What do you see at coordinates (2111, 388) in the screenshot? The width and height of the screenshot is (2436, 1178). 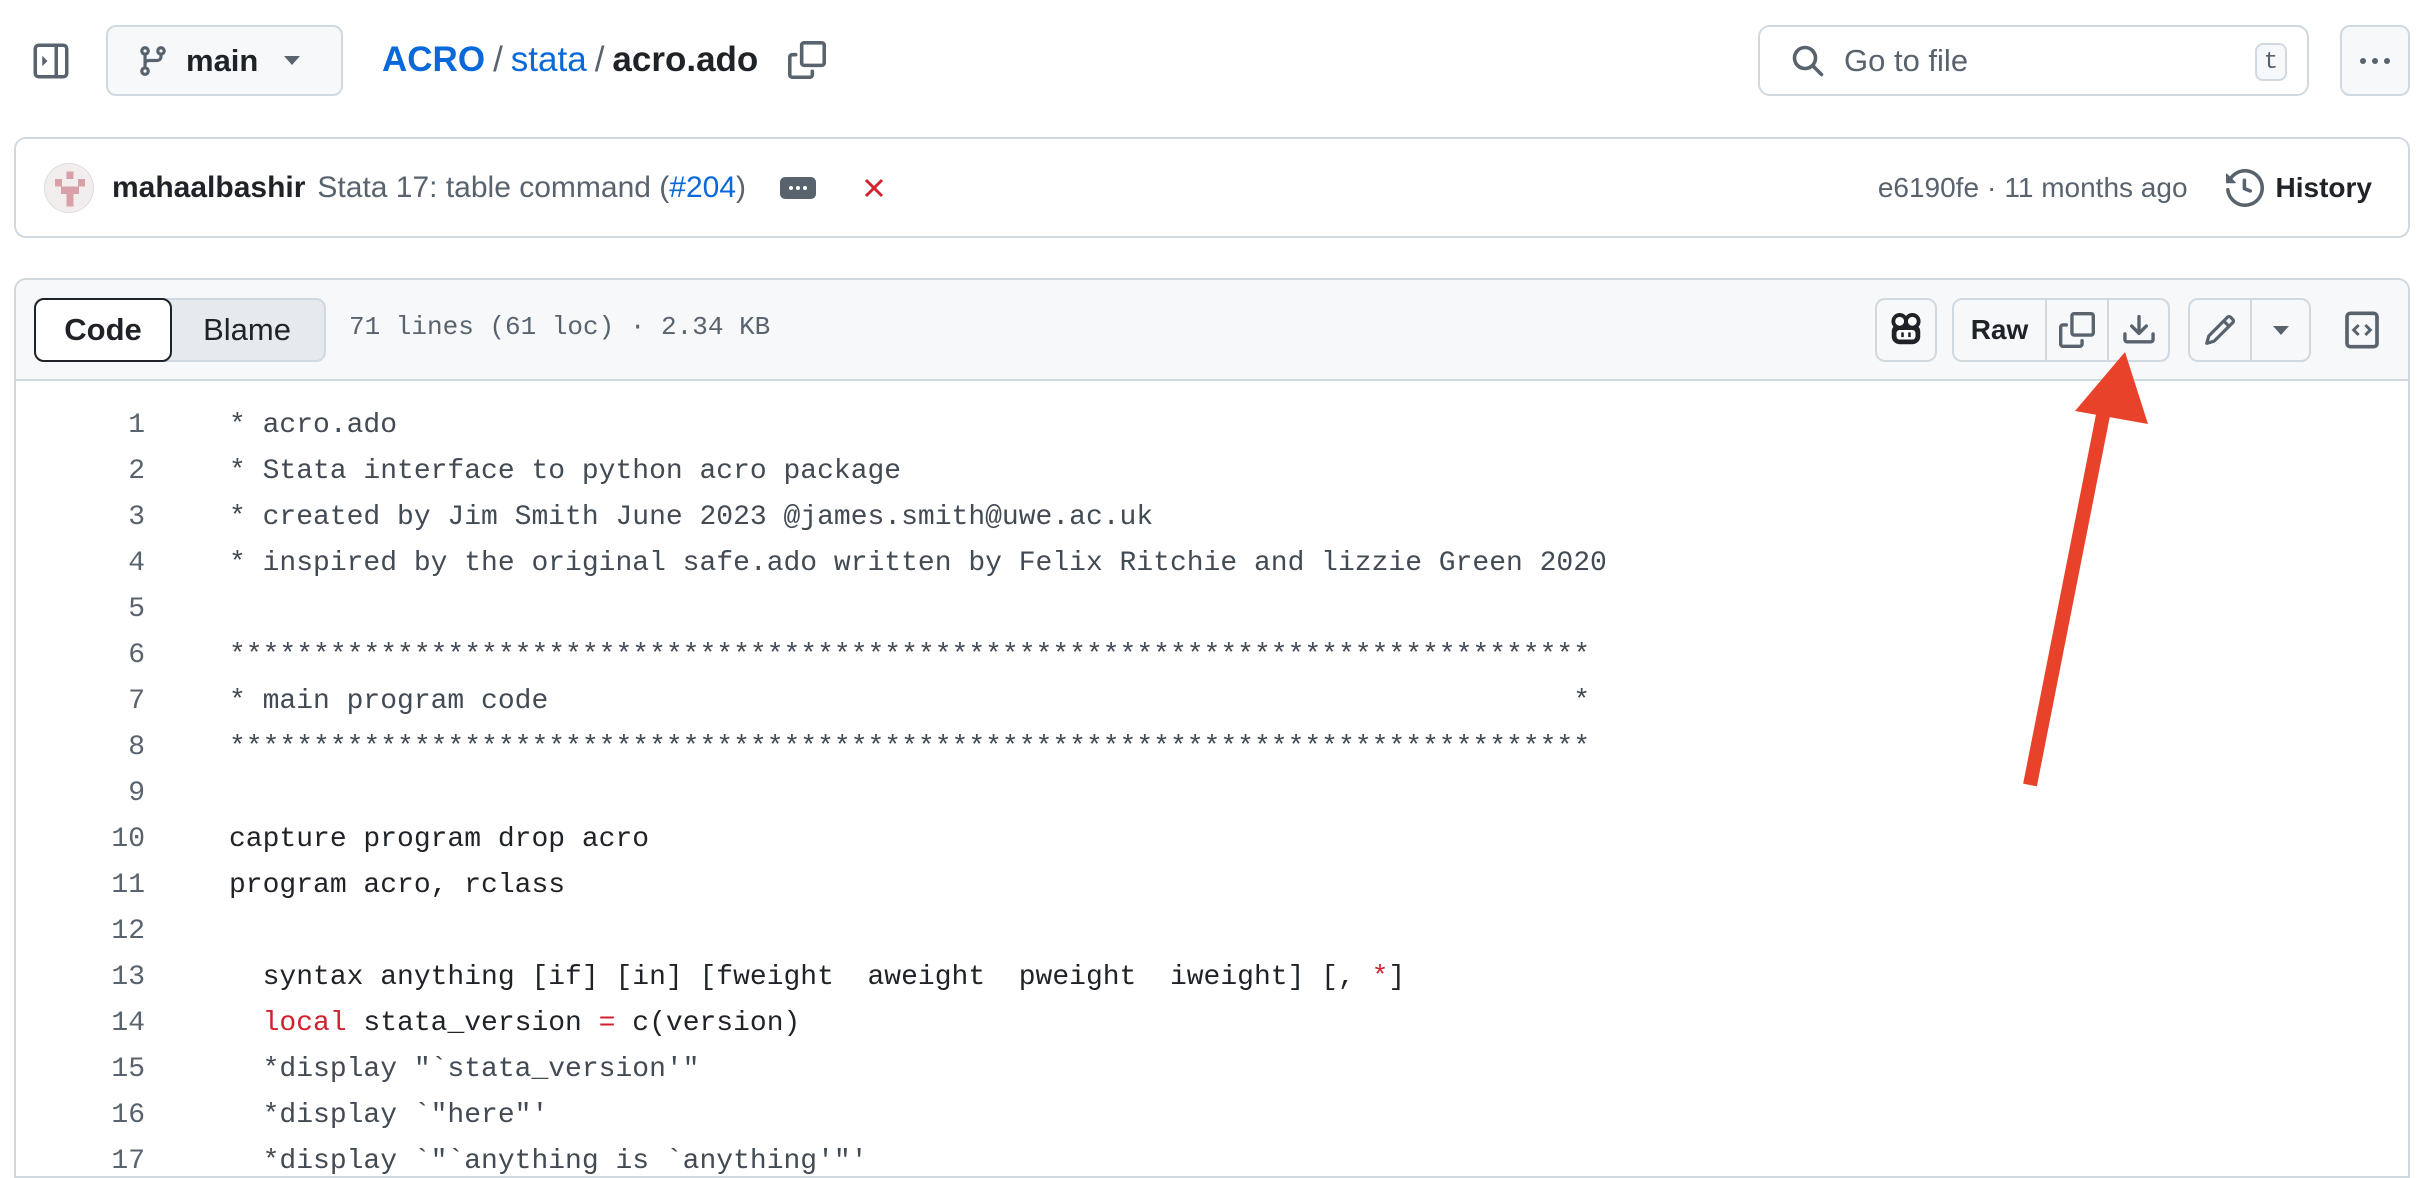 I see `arrow-head` at bounding box center [2111, 388].